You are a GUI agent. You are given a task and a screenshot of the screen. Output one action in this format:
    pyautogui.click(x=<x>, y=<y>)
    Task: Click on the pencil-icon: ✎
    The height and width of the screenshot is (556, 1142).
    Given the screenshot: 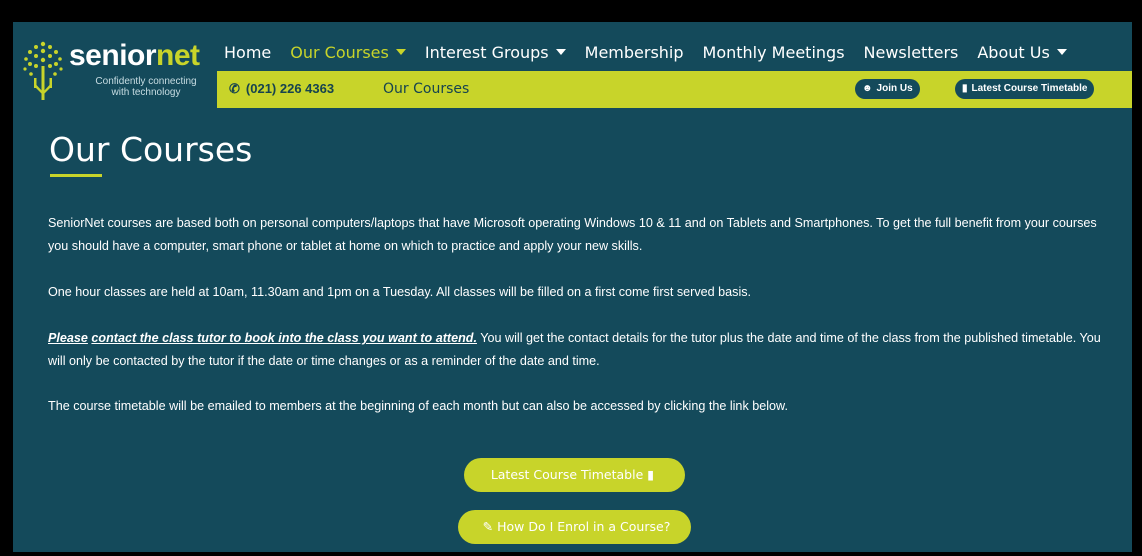 What is the action you would take?
    pyautogui.click(x=488, y=526)
    